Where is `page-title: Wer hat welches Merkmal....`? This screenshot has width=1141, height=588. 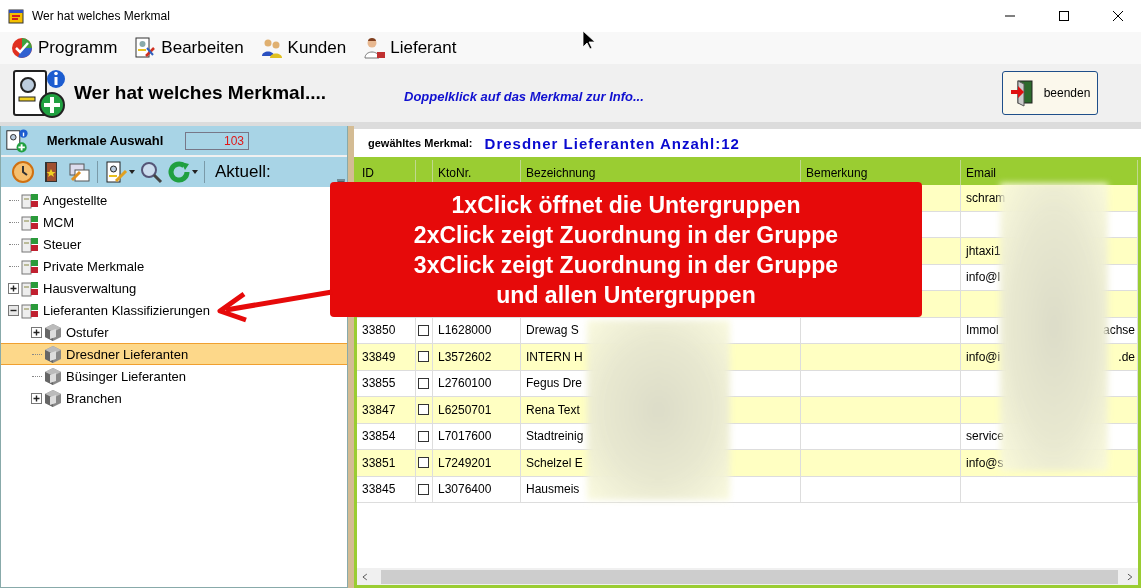
page-title: Wer hat welches Merkmal.... is located at coordinates (201, 93).